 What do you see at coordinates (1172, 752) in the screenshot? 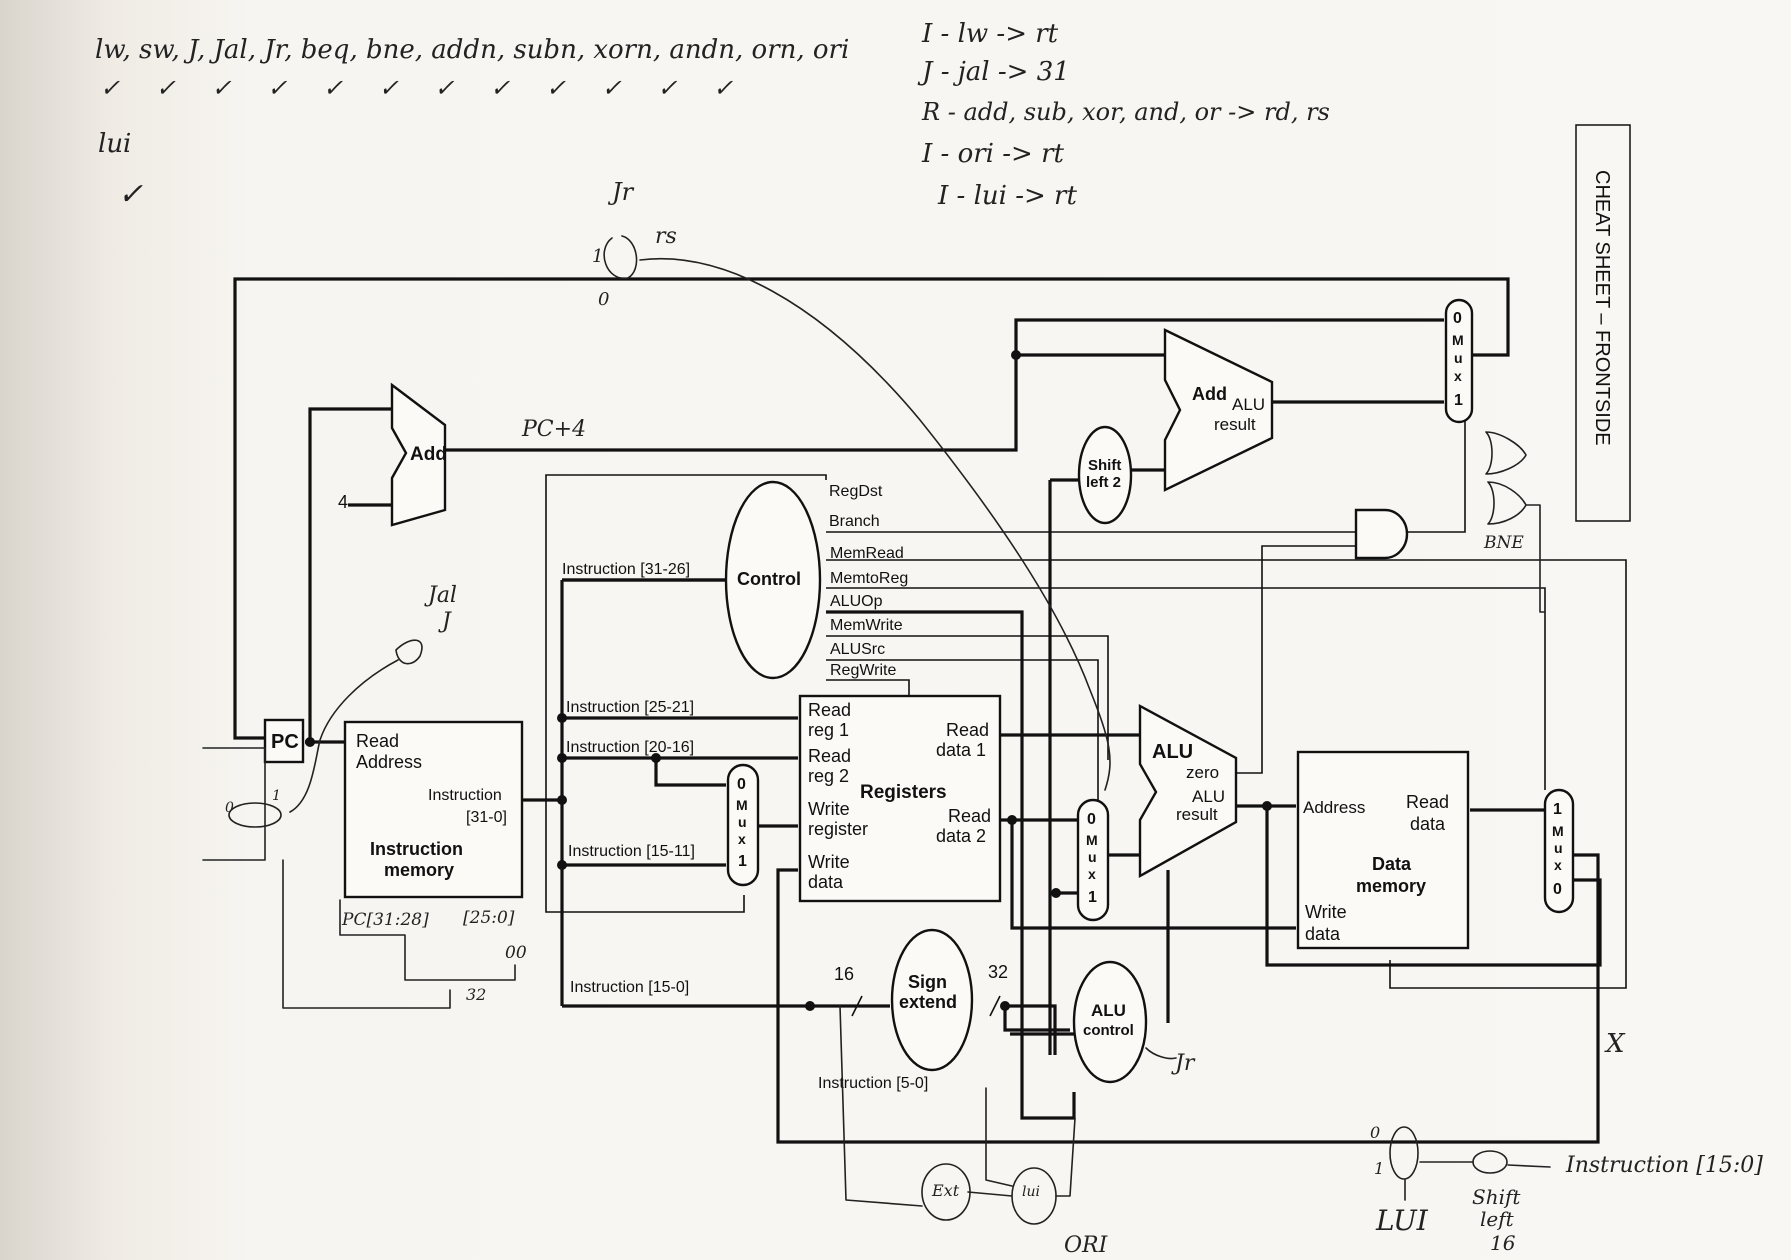
I see `alu-label: ALU` at bounding box center [1172, 752].